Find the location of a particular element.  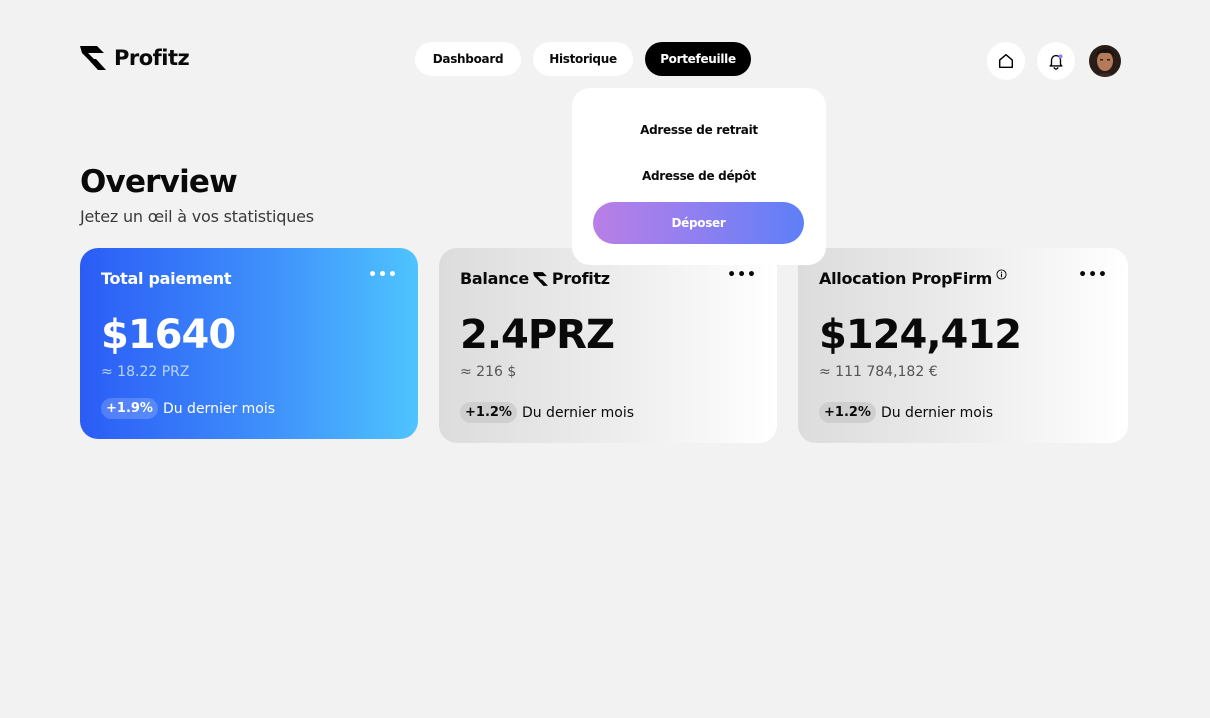

card-title-prefix: Balance is located at coordinates (494, 278).